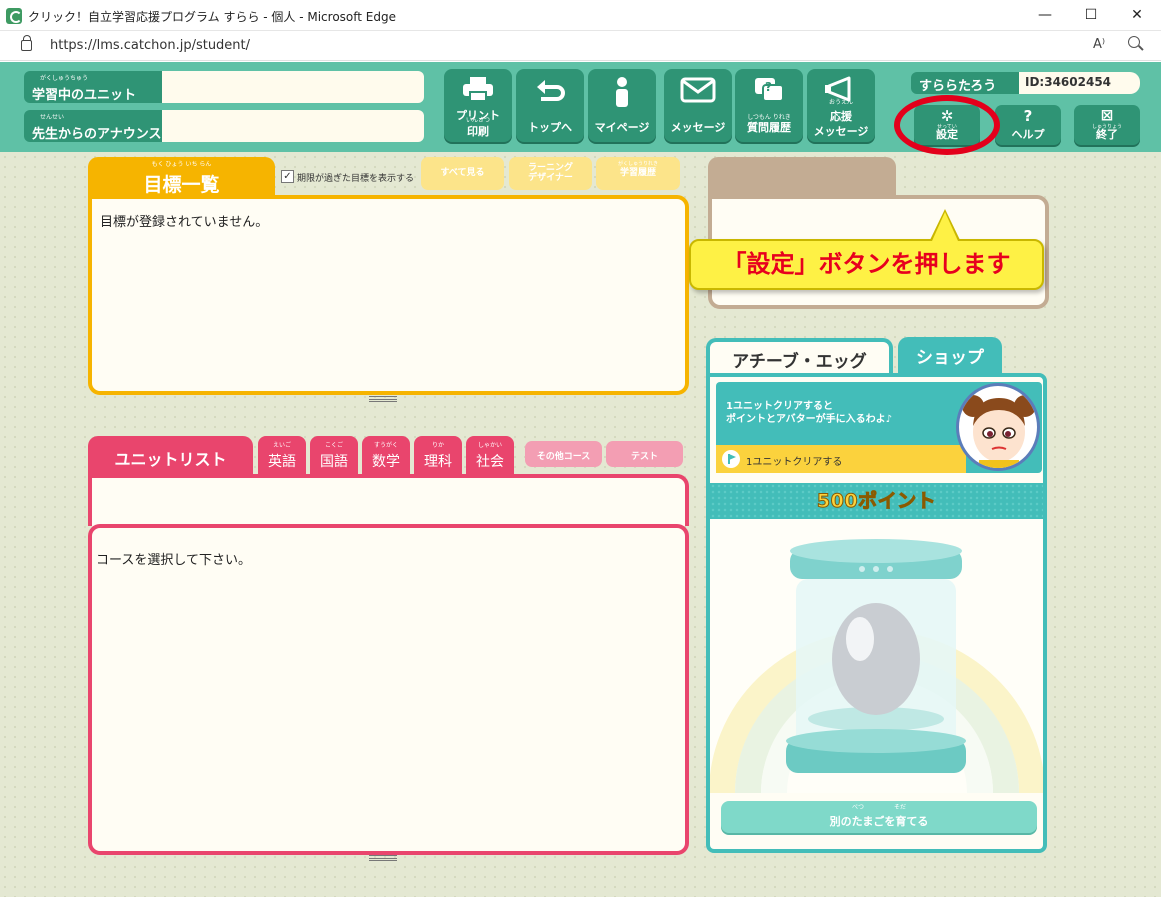  Describe the element at coordinates (999, 431) in the screenshot. I see `avatar-girl-image` at that location.